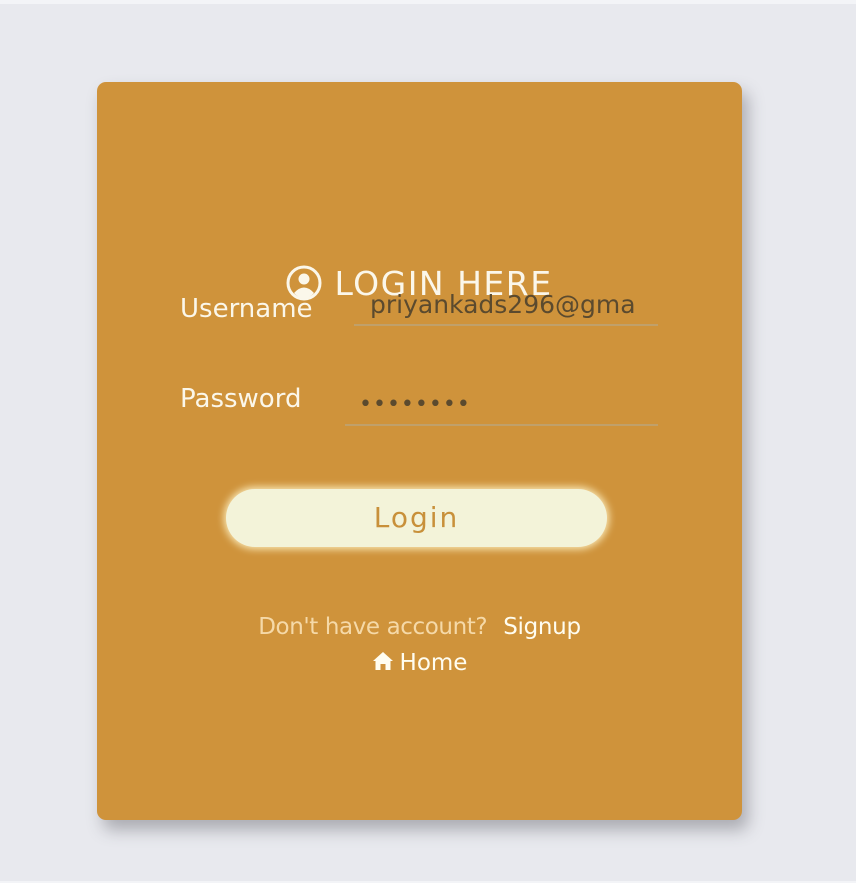 This screenshot has height=883, width=856. I want to click on signup-link: Signup, so click(542, 627).